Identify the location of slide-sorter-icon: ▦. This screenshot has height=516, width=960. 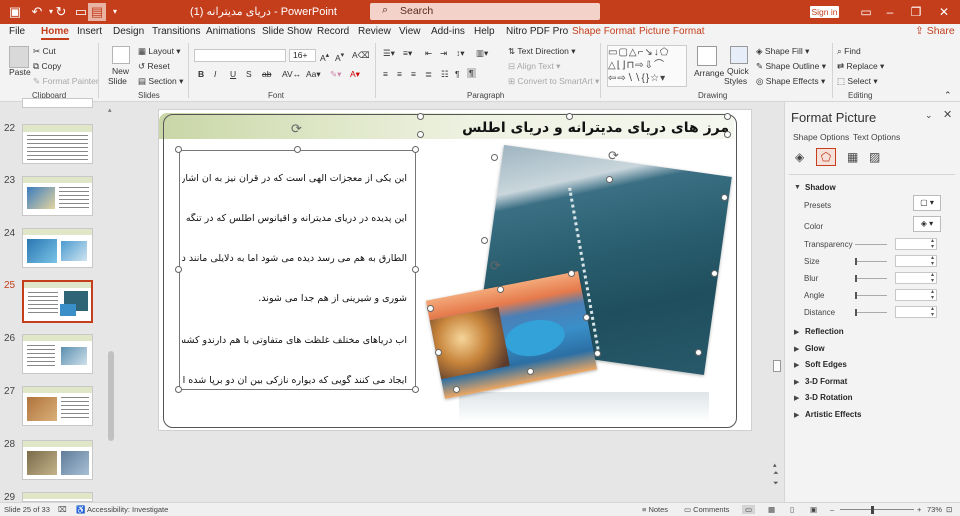
(771, 509).